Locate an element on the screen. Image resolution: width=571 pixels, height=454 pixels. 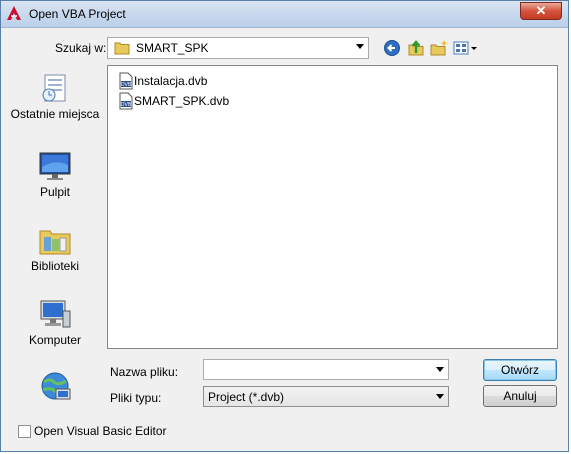
computer-icon is located at coordinates (55, 314).